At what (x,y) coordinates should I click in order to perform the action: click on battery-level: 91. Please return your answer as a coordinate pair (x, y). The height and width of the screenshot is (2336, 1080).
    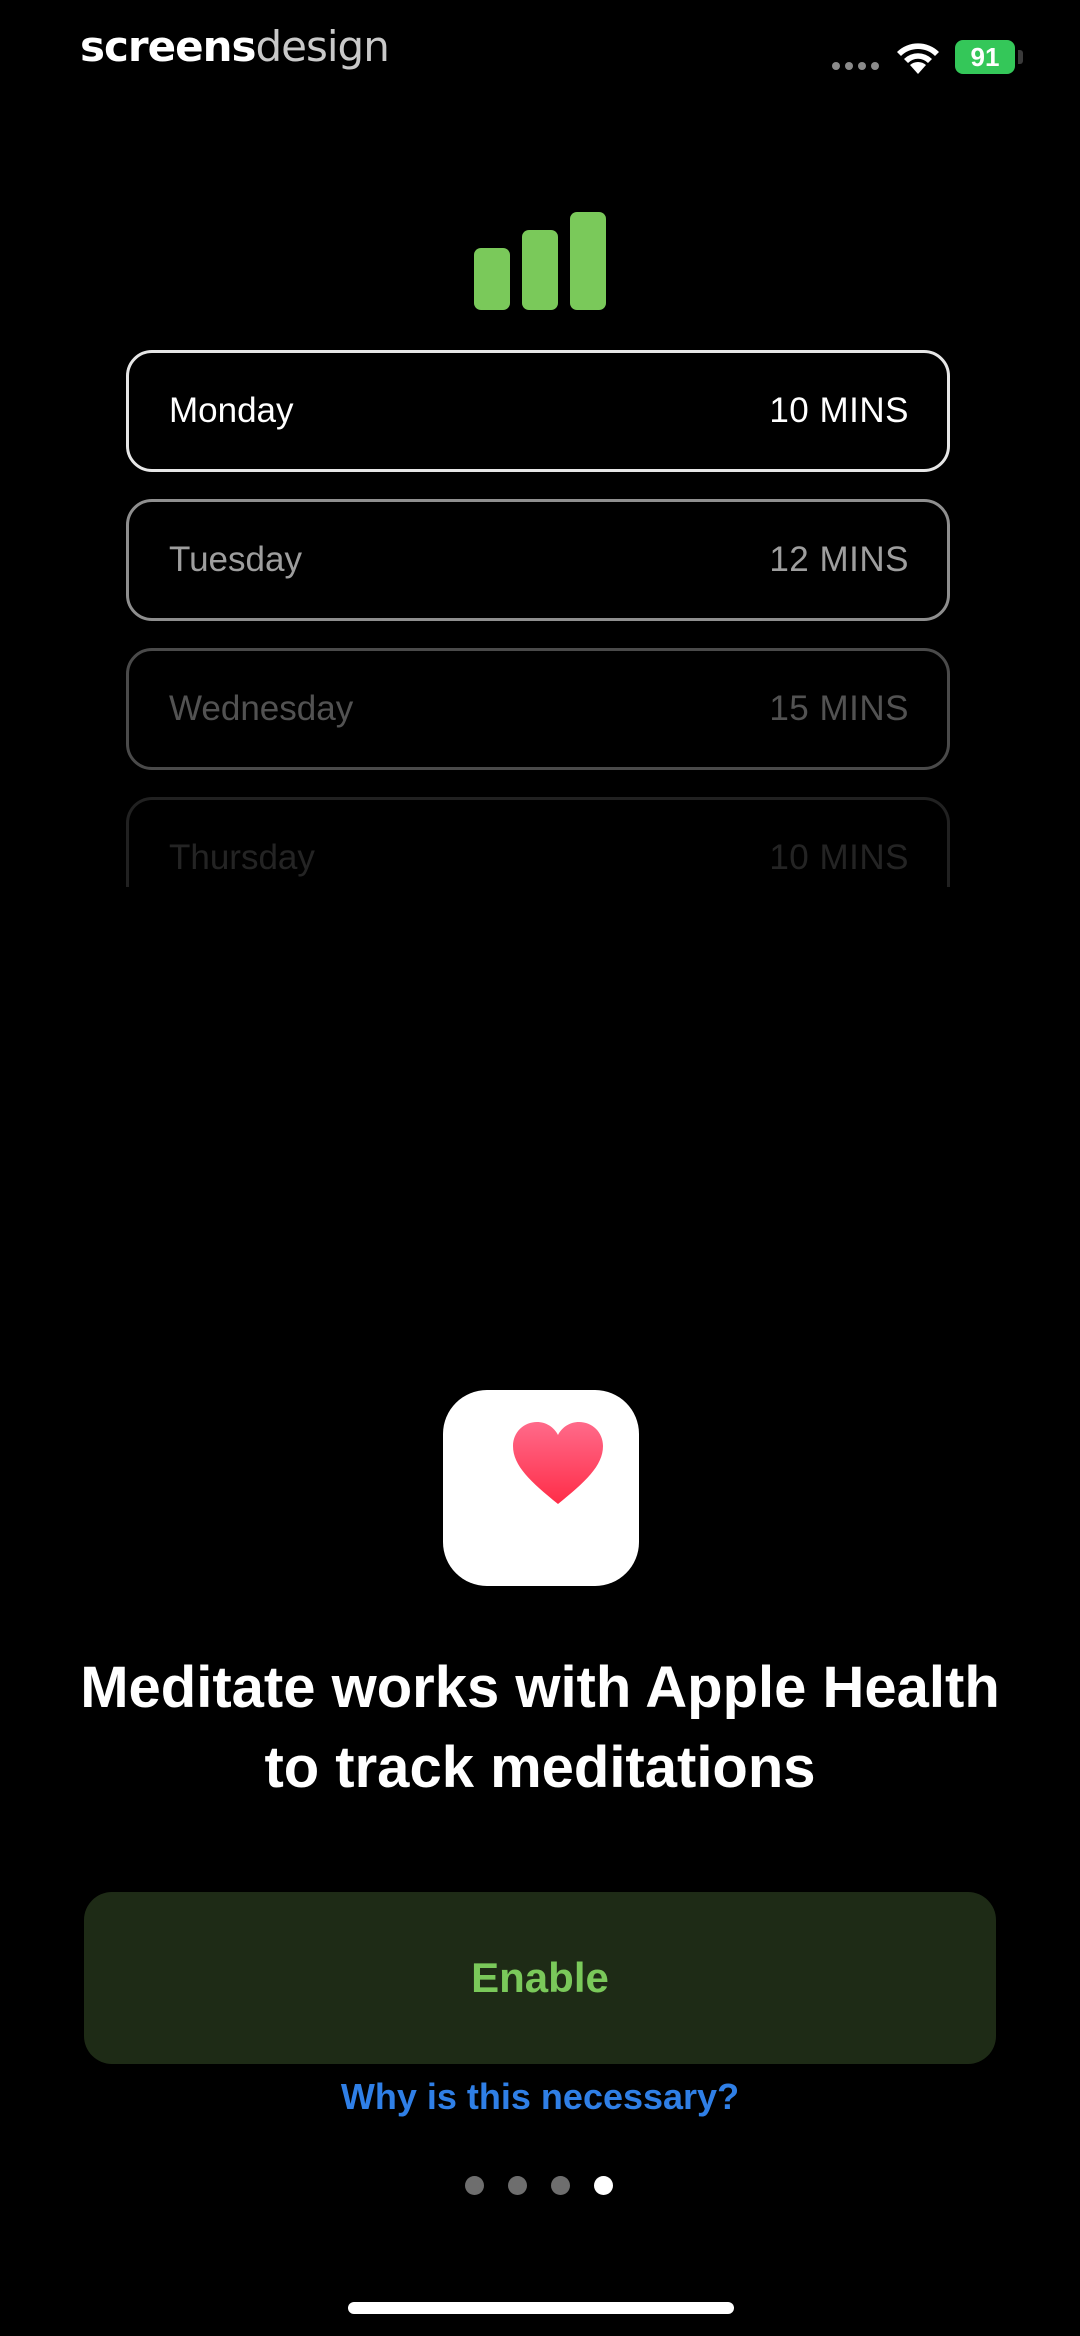
    Looking at the image, I should click on (985, 57).